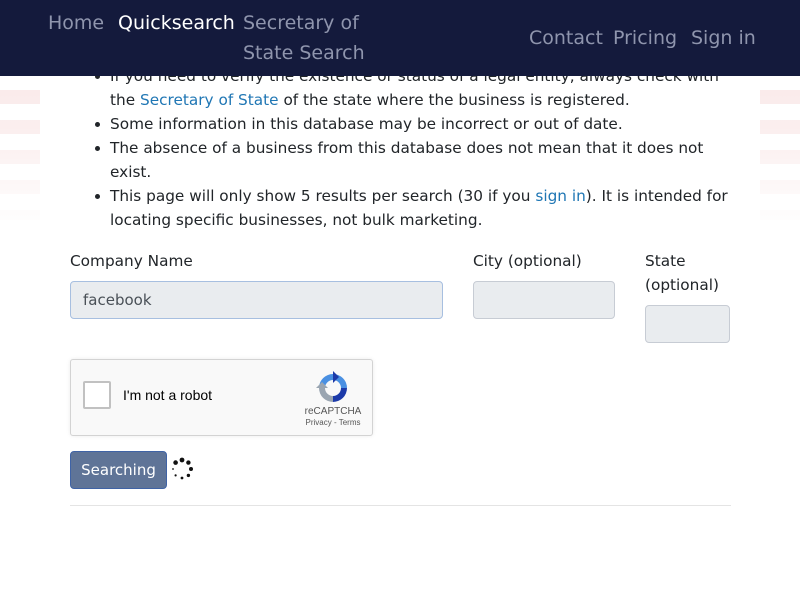 Image resolution: width=800 pixels, height=600 pixels. I want to click on nav-sign-in: Sign in, so click(723, 38).